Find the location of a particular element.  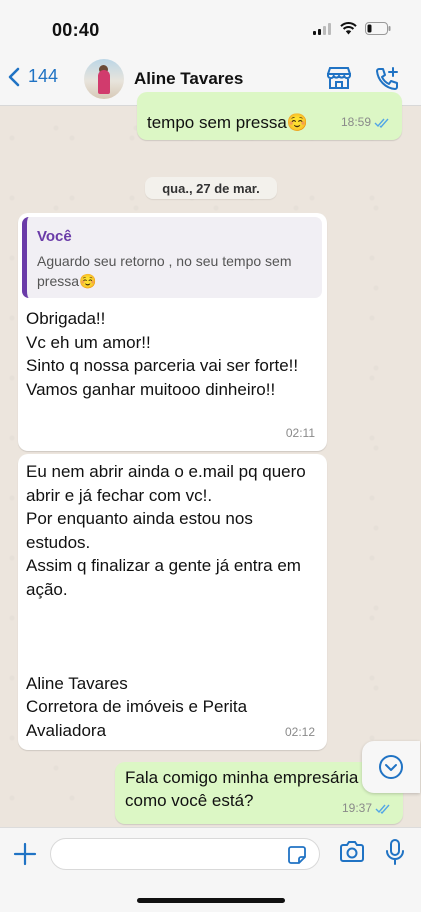

message-time: 02:11 is located at coordinates (300, 433).